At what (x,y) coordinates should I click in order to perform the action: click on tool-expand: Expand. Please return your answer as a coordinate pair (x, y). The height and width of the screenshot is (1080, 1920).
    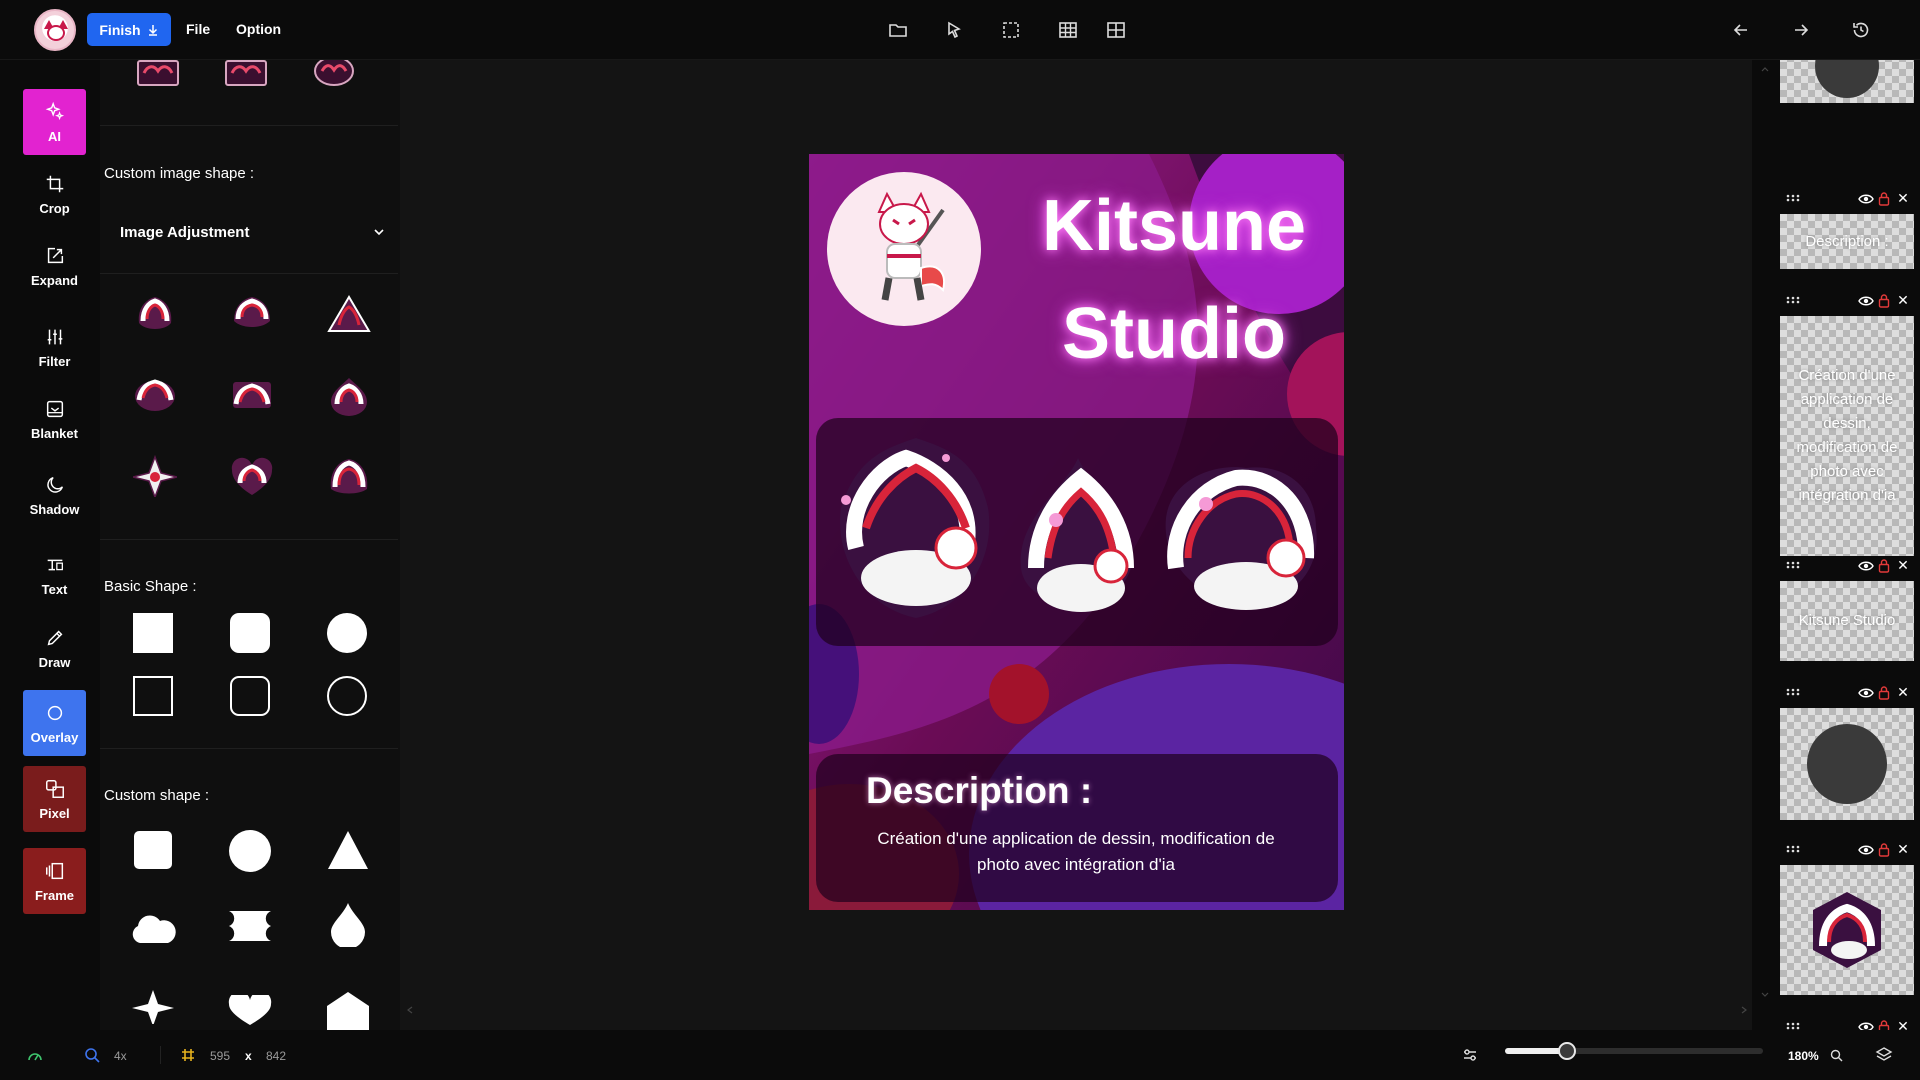
    Looking at the image, I should click on (54, 266).